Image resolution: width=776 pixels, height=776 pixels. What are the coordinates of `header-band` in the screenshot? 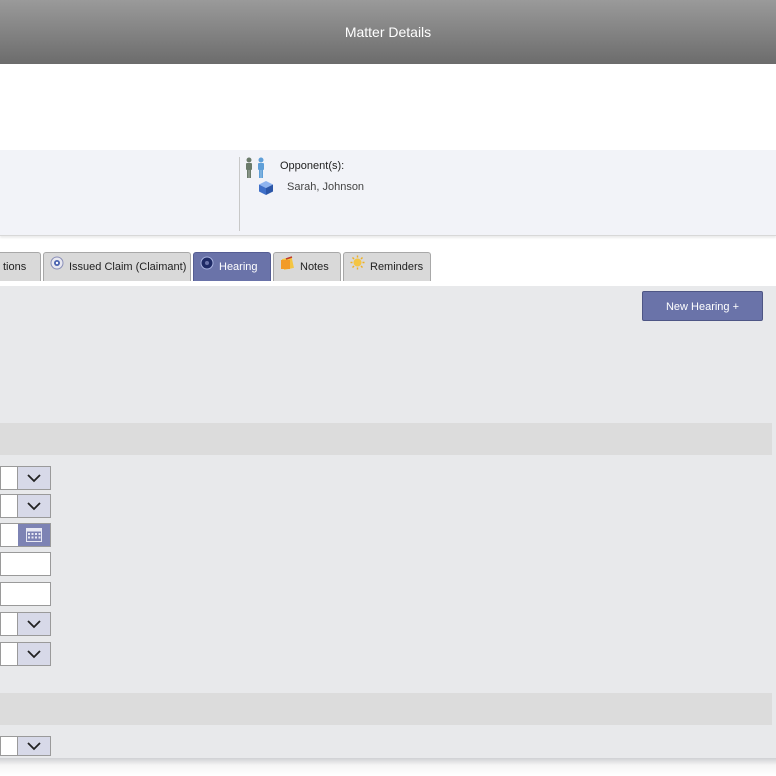 It's located at (388, 107).